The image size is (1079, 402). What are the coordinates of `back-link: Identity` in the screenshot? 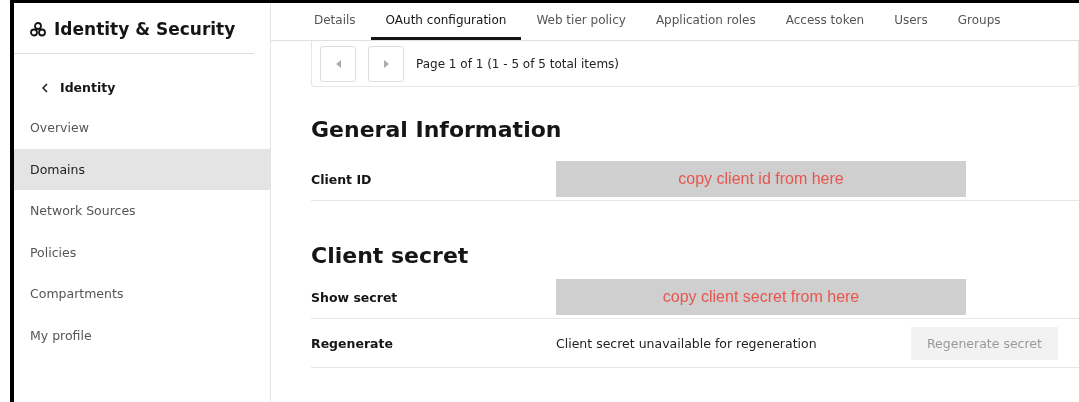 It's located at (88, 87).